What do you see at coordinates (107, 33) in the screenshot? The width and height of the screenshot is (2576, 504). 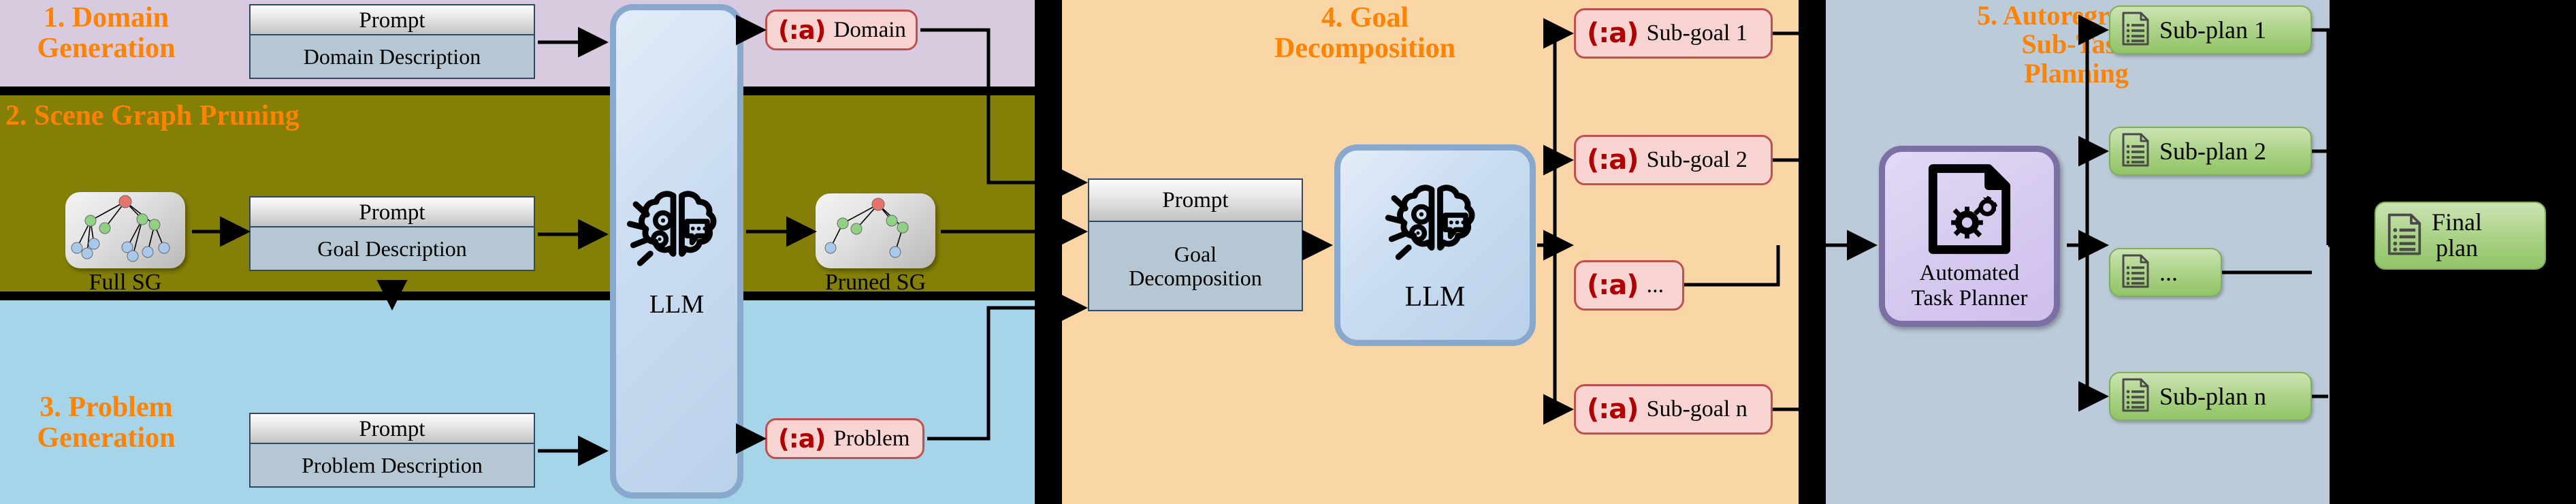 I see `section-title-domain-generation: 1. Domain Generation` at bounding box center [107, 33].